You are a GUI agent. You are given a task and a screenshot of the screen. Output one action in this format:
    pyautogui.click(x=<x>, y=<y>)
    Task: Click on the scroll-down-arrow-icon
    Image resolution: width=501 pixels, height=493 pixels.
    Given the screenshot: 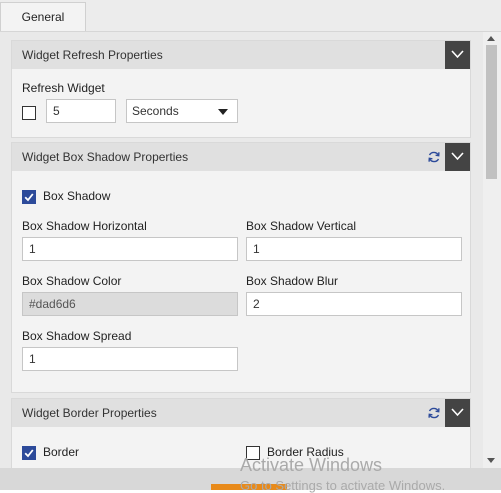 What is the action you would take?
    pyautogui.click(x=491, y=460)
    